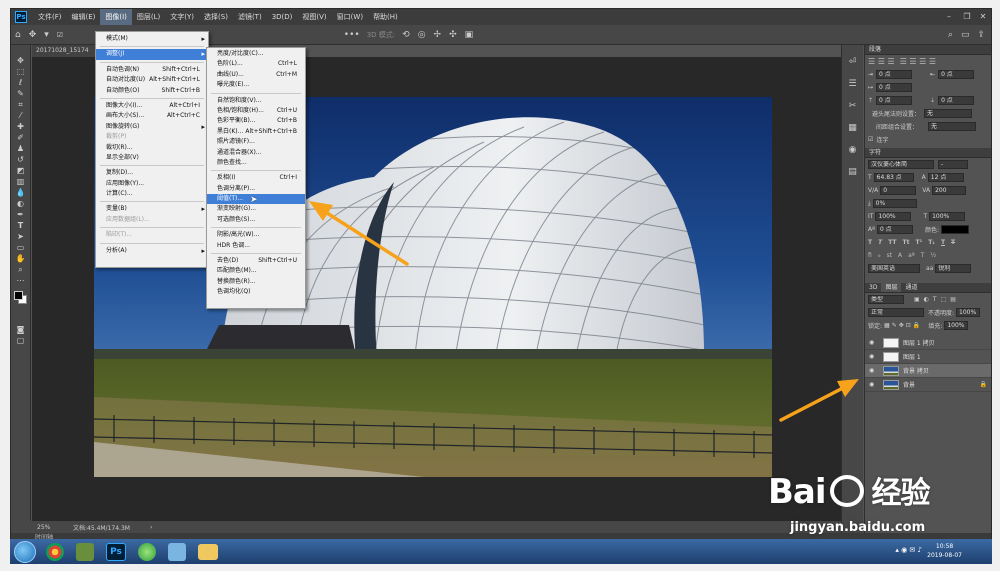 The width and height of the screenshot is (1000, 571). Describe the element at coordinates (928, 343) in the screenshot. I see `layer-row: ◉ 图层 1 拷贝` at that location.